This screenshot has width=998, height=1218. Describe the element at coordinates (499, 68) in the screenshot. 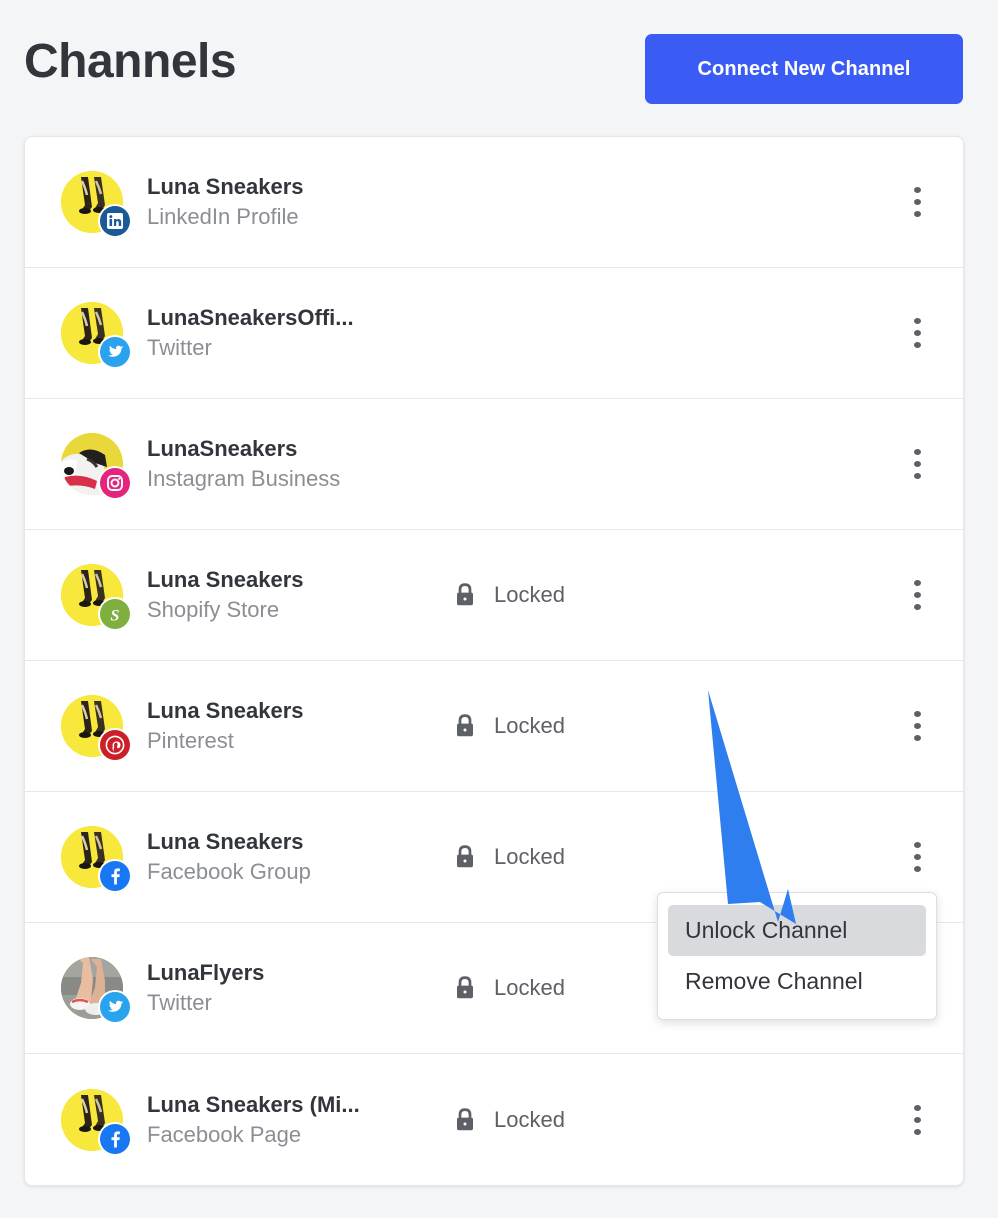

I see `page-header: Channels Connect New Channel` at that location.